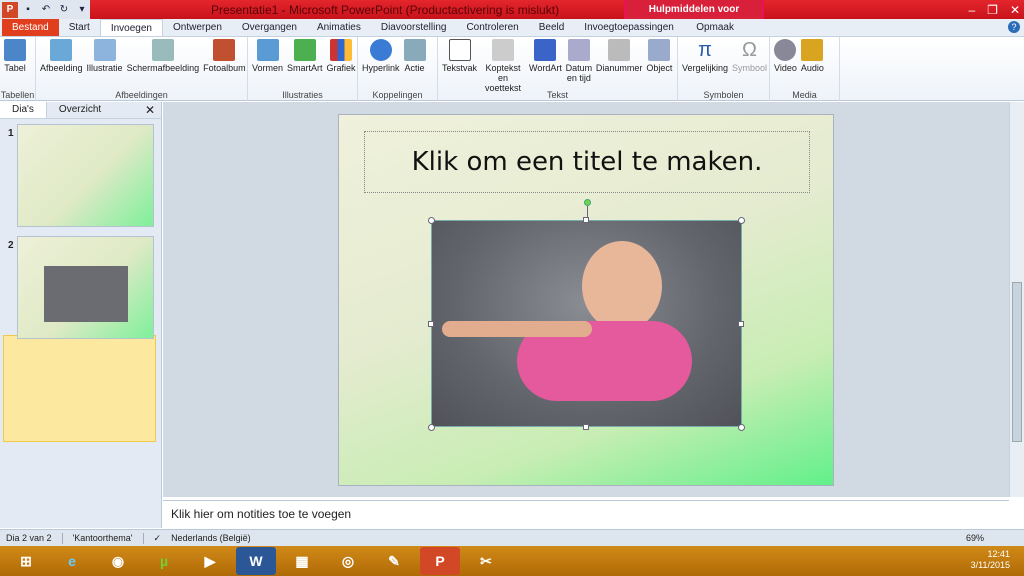  Describe the element at coordinates (61, 50) in the screenshot. I see `picture-icon` at that location.